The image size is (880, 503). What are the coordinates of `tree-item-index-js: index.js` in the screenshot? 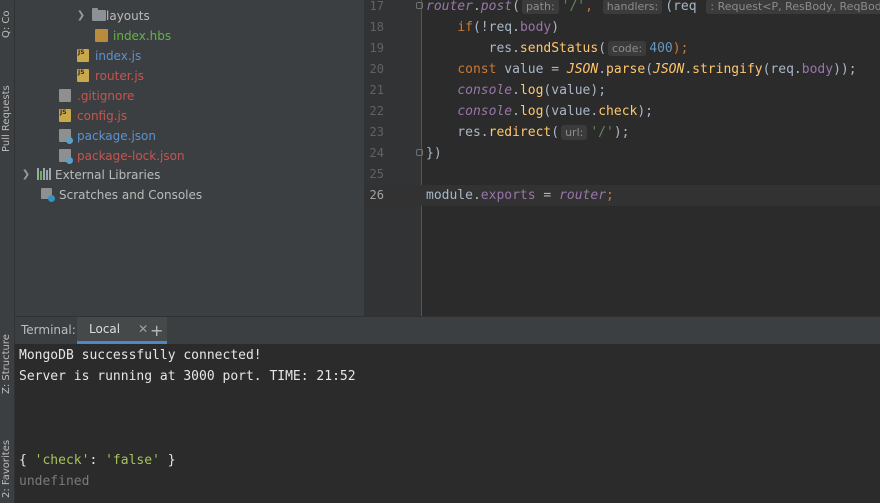 It's located at (109, 54).